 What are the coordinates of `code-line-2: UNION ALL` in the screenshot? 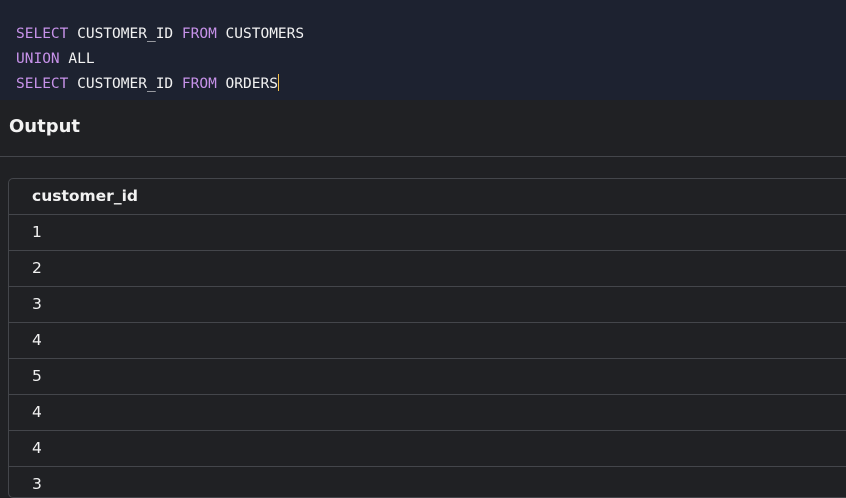 It's located at (431, 59).